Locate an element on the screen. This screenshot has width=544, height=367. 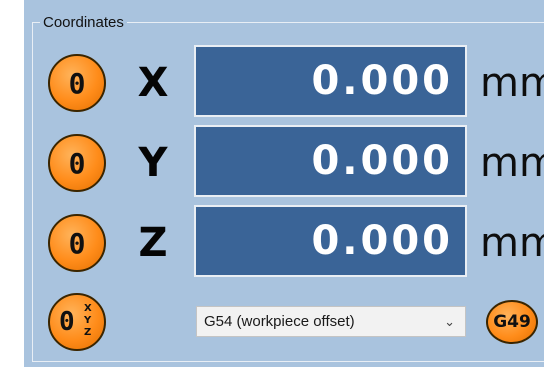
unit-z: mm is located at coordinates (512, 243).